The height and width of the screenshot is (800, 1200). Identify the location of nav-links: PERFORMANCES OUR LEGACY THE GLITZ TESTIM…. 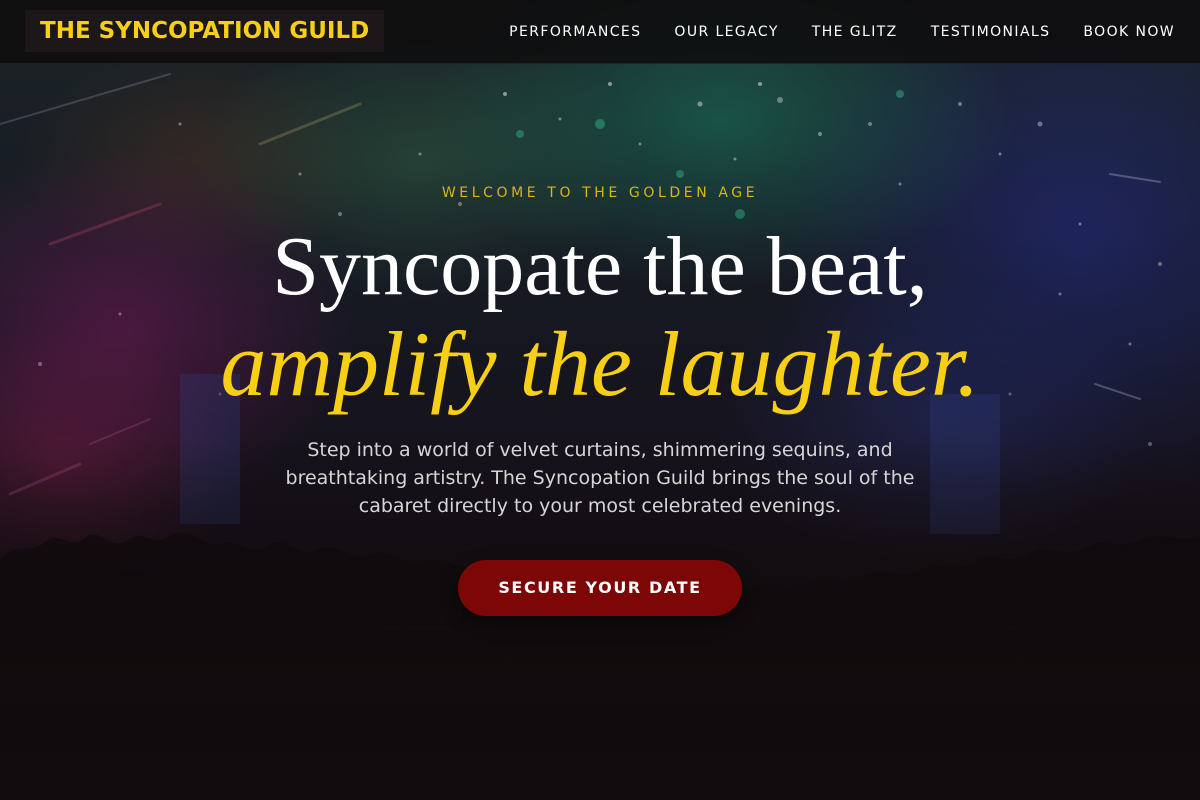
(842, 32).